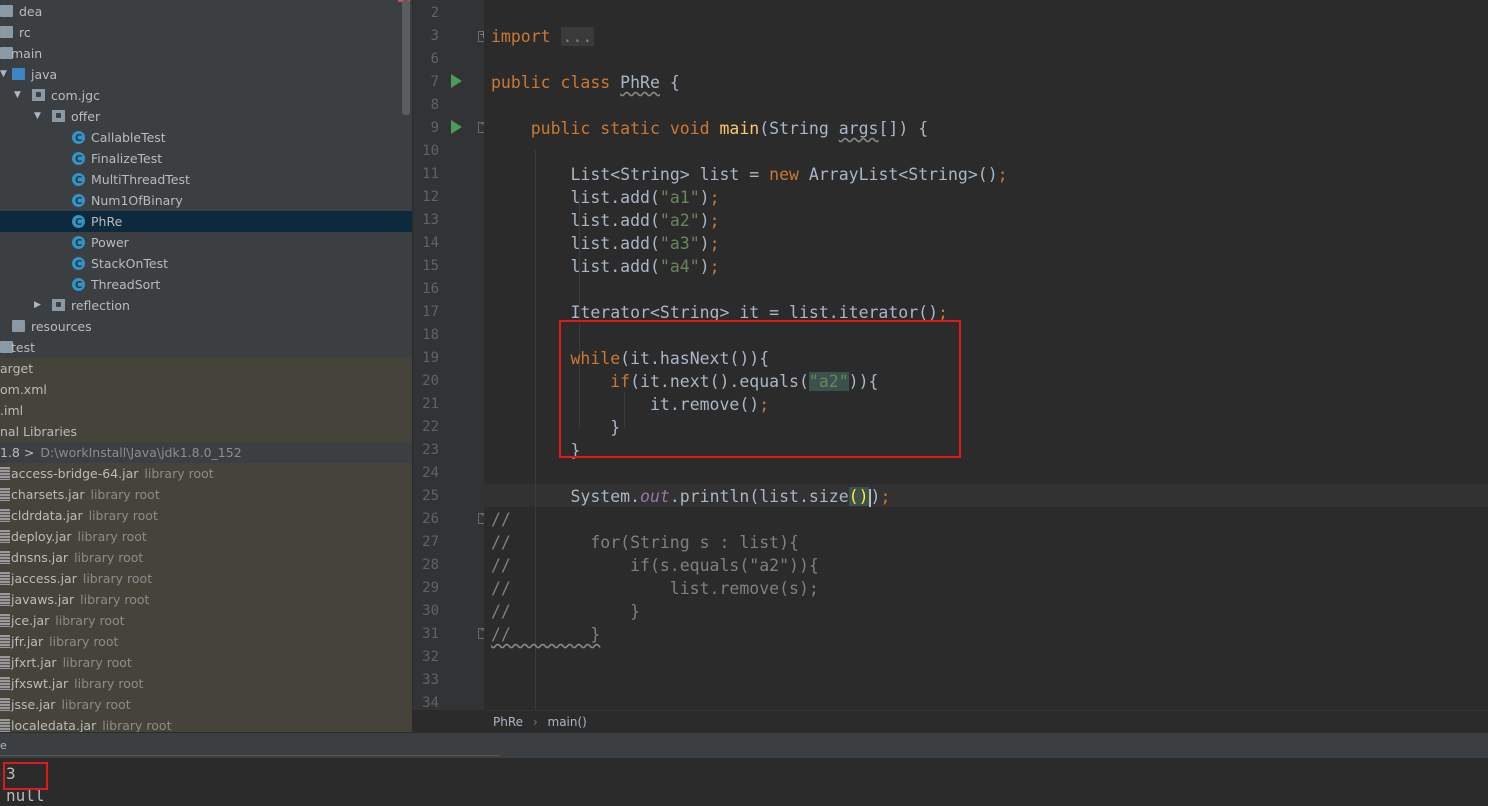  What do you see at coordinates (206, 662) in the screenshot?
I see `tree-item: jfxrt.jar library root` at bounding box center [206, 662].